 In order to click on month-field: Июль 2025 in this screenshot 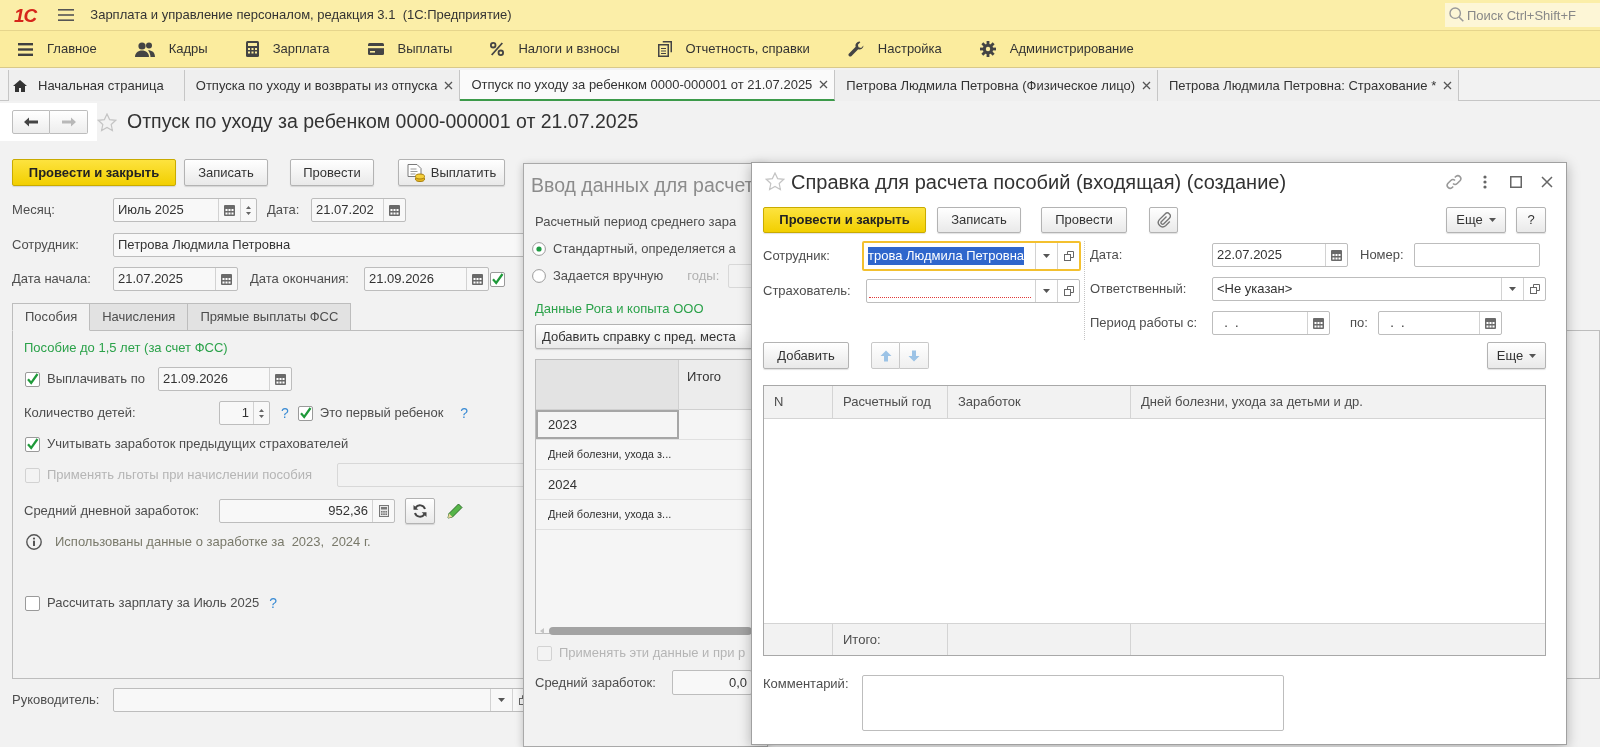, I will do `click(185, 210)`.